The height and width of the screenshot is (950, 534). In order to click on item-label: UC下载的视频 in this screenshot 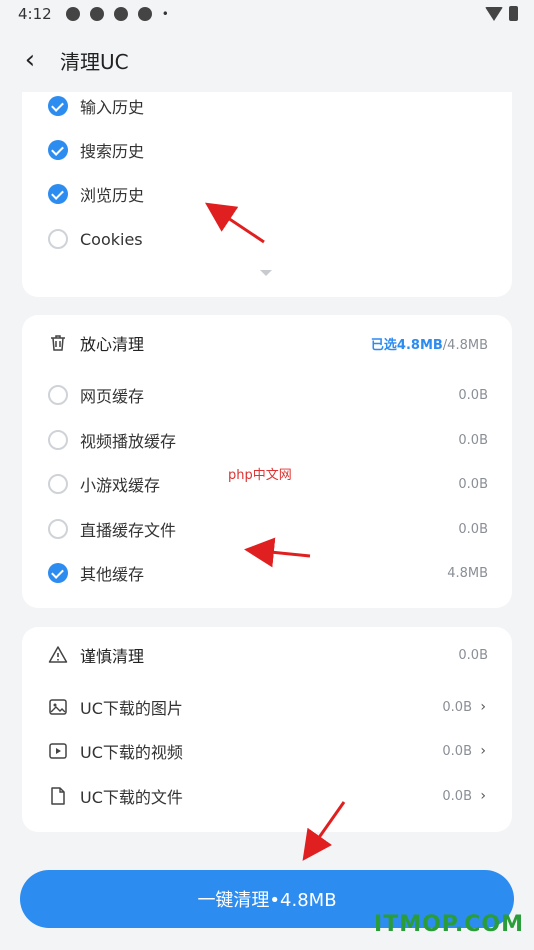, I will do `click(131, 752)`.